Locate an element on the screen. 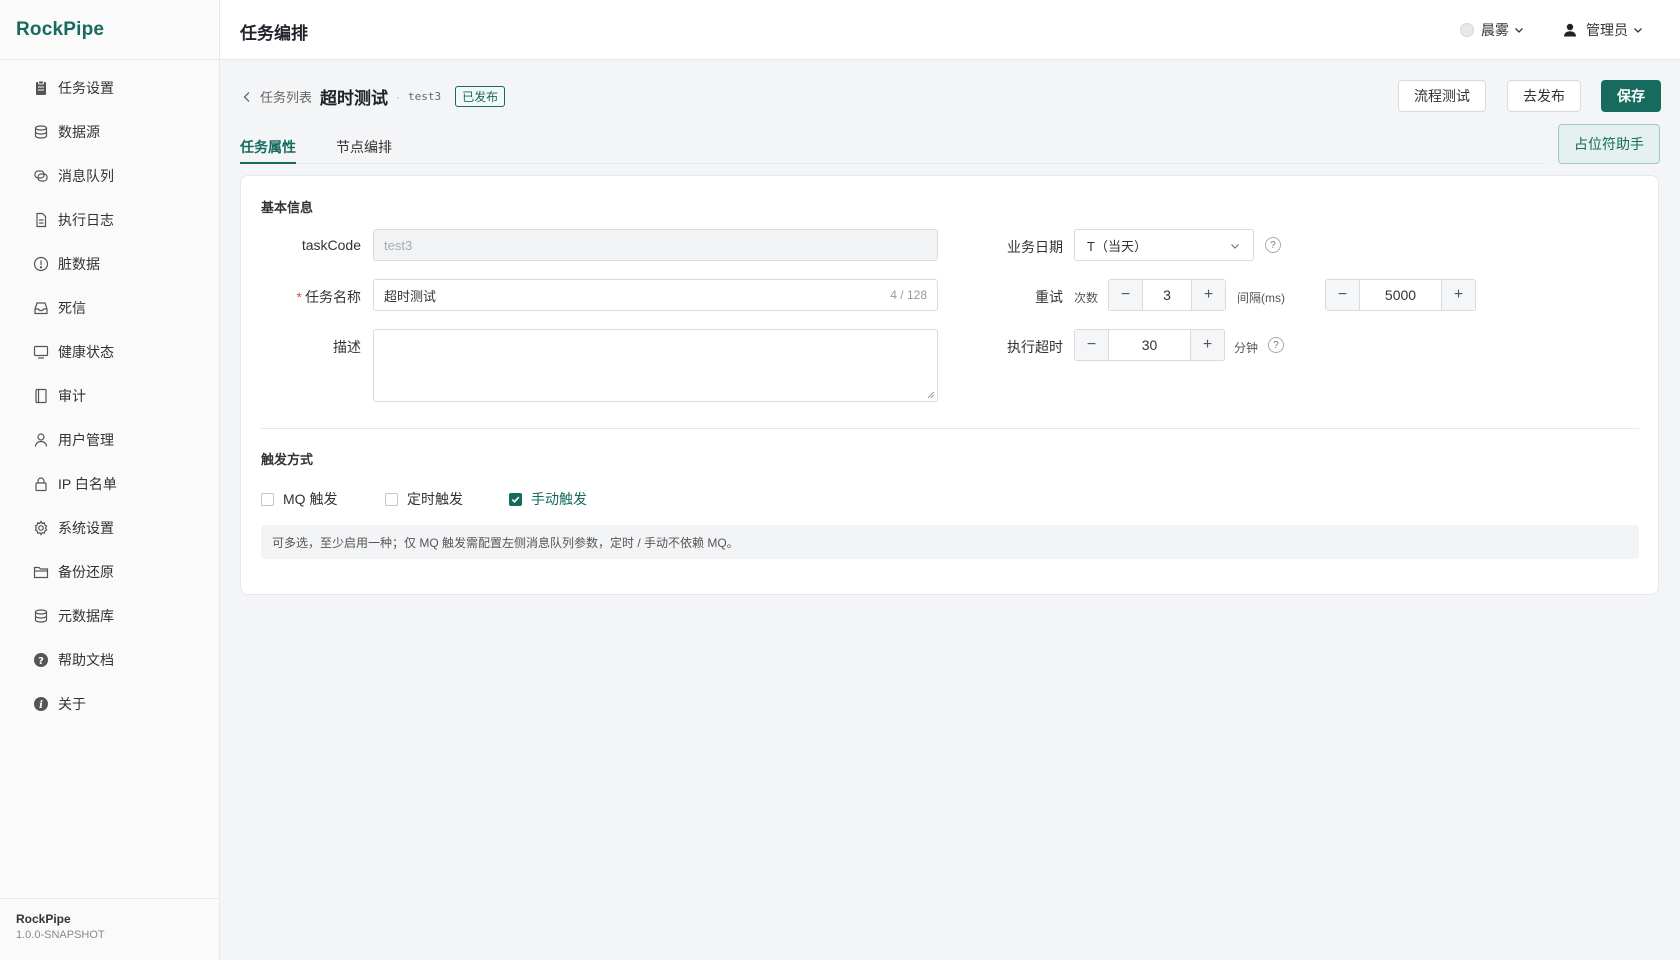 The width and height of the screenshot is (1680, 960). status-badge: 已发布 is located at coordinates (480, 96).